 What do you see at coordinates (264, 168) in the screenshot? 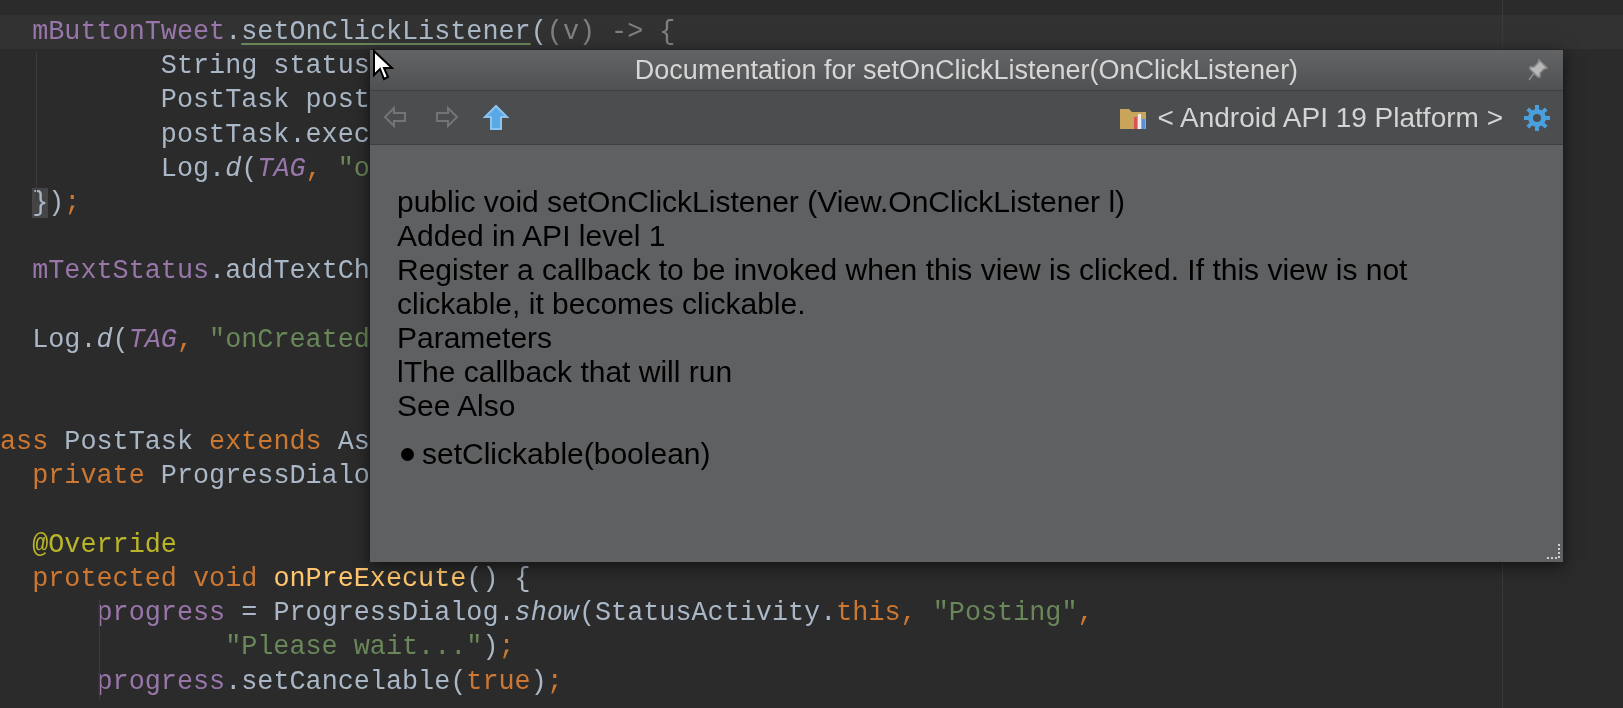
I see `code-line: Log.d(TAG, "o` at bounding box center [264, 168].